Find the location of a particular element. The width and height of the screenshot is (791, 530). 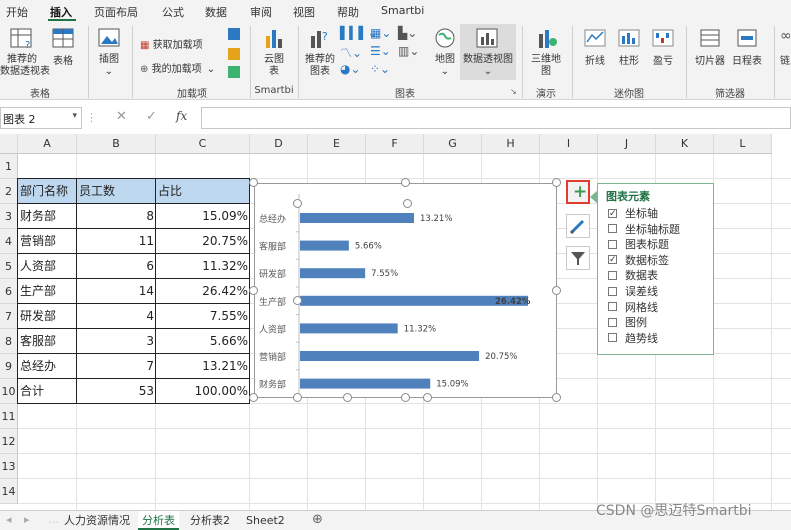

row-header-5: 5 is located at coordinates (9, 266).